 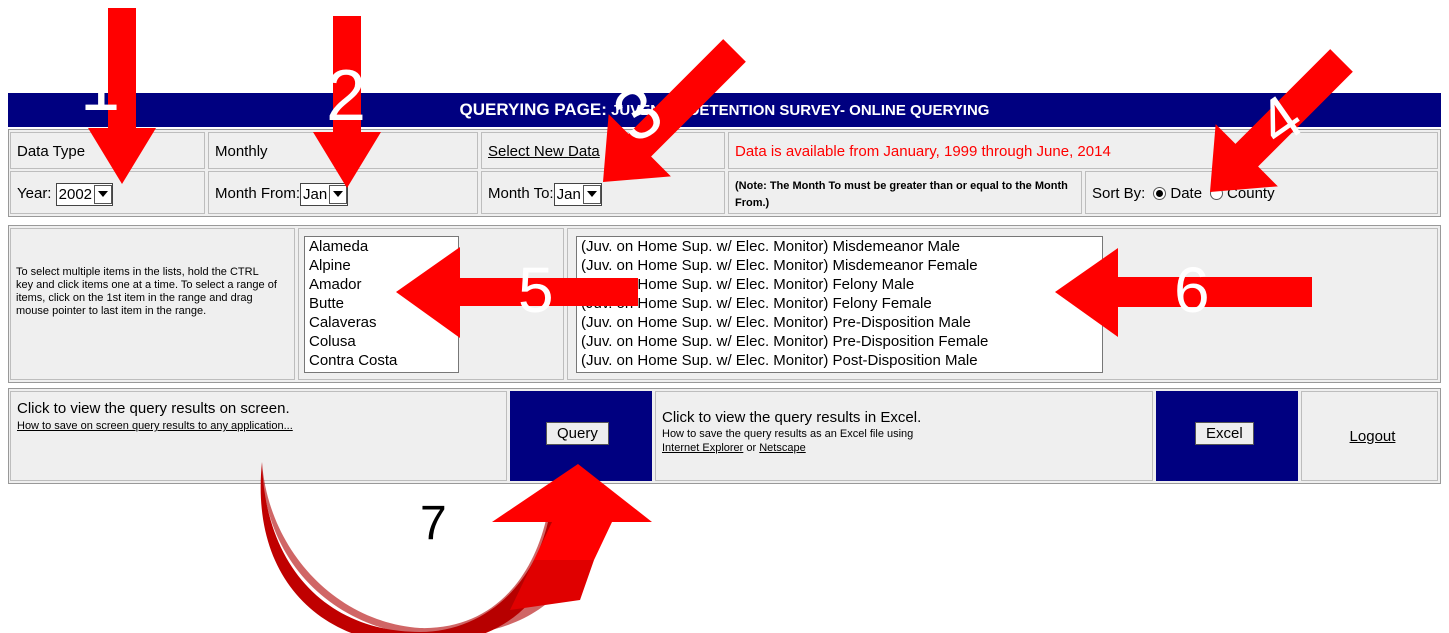 What do you see at coordinates (100, 86) in the screenshot?
I see `annotation-1: 1` at bounding box center [100, 86].